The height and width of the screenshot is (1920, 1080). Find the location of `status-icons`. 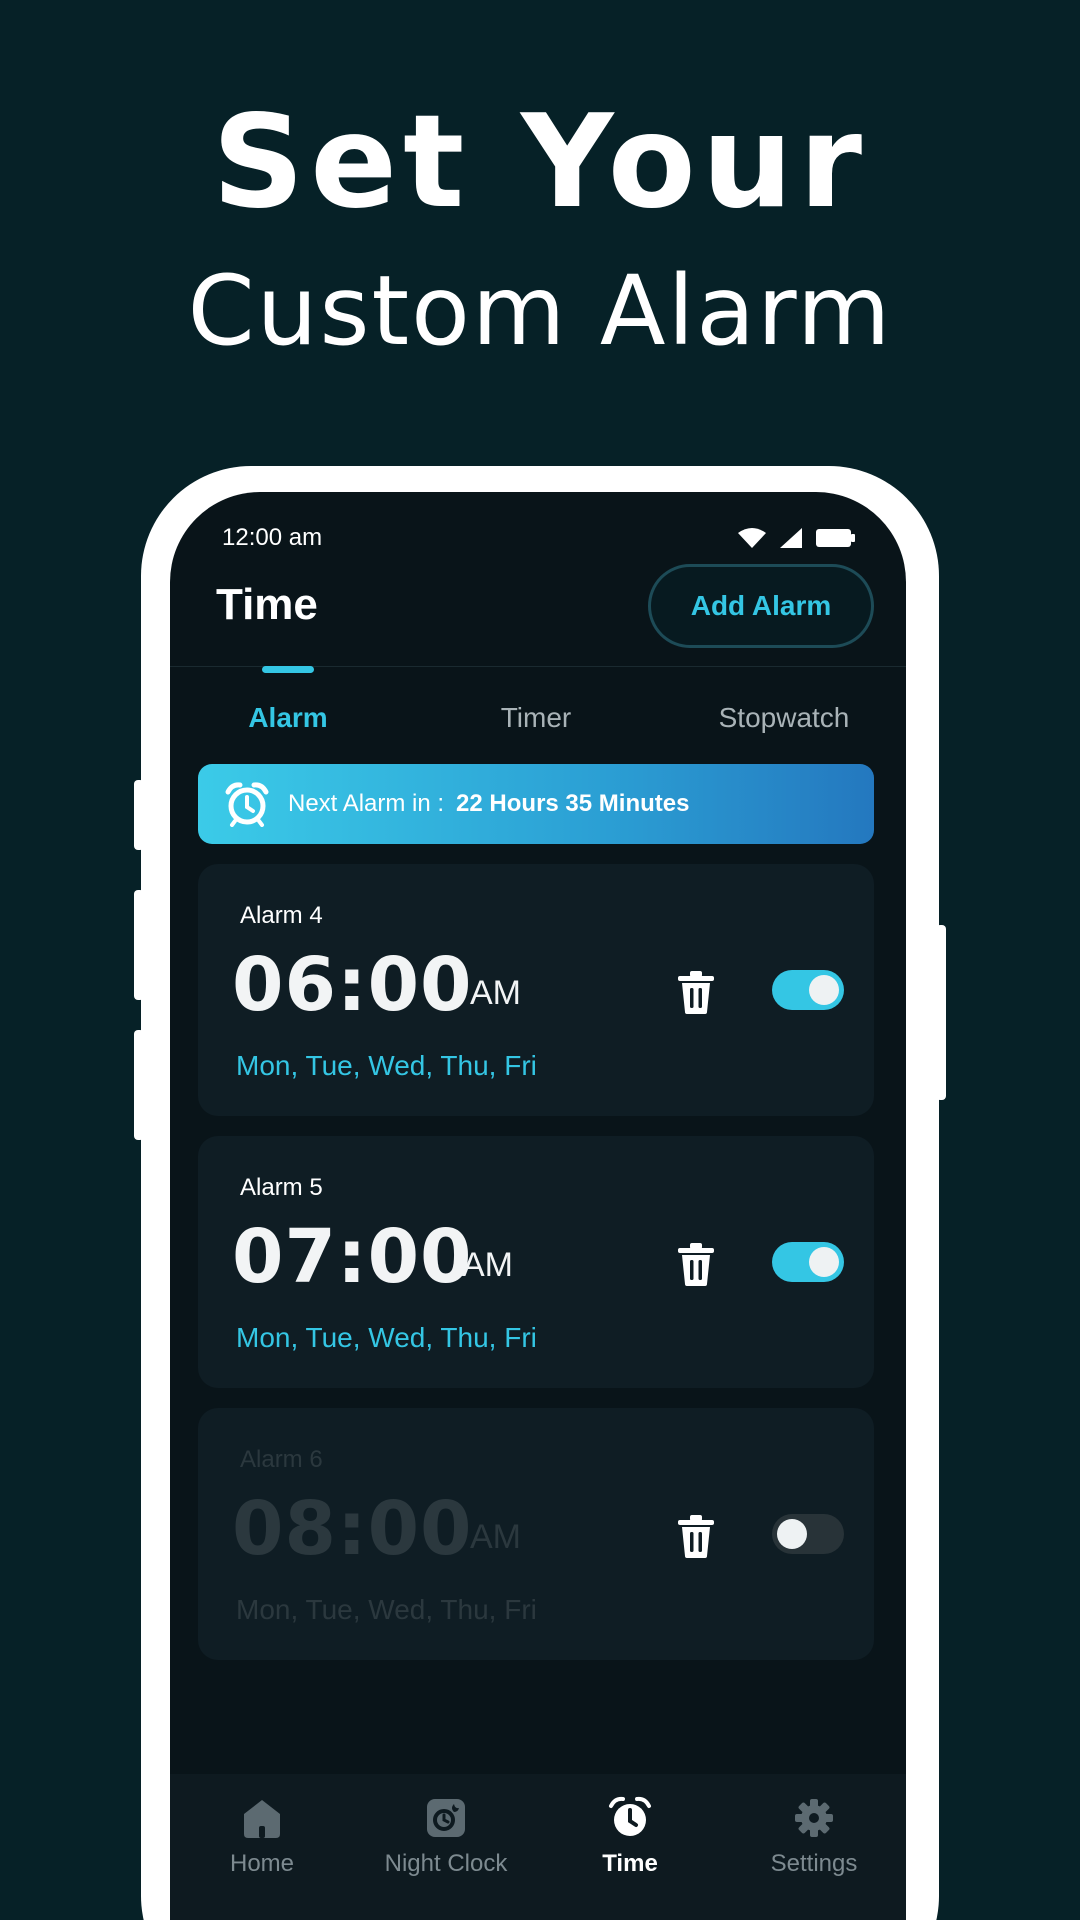

status-icons is located at coordinates (797, 538).